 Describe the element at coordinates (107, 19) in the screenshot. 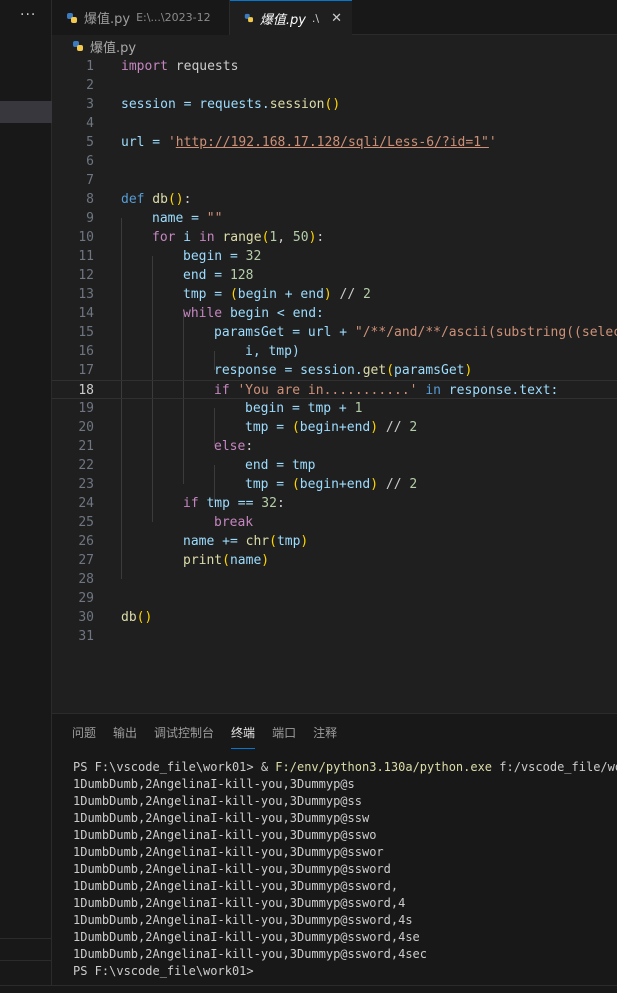

I see `tab-file-name: 爆值.py` at that location.